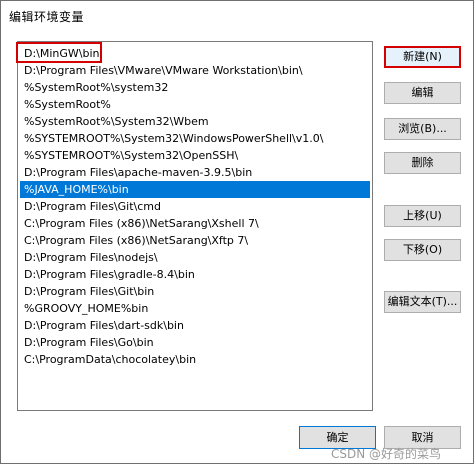 The image size is (474, 464). What do you see at coordinates (195, 189) in the screenshot?
I see `path-list-item: %JAVA_HOME%\bin` at bounding box center [195, 189].